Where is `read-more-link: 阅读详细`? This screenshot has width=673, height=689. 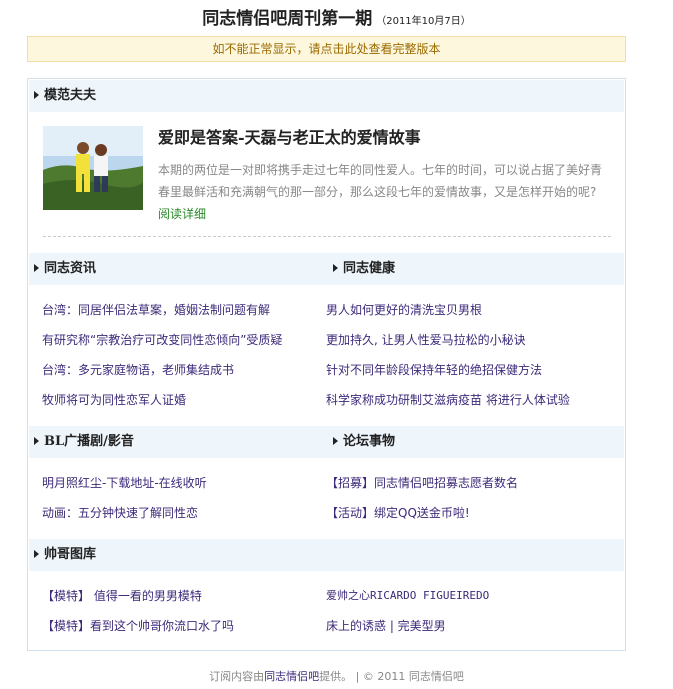
read-more-link: 阅读详细 is located at coordinates (182, 214).